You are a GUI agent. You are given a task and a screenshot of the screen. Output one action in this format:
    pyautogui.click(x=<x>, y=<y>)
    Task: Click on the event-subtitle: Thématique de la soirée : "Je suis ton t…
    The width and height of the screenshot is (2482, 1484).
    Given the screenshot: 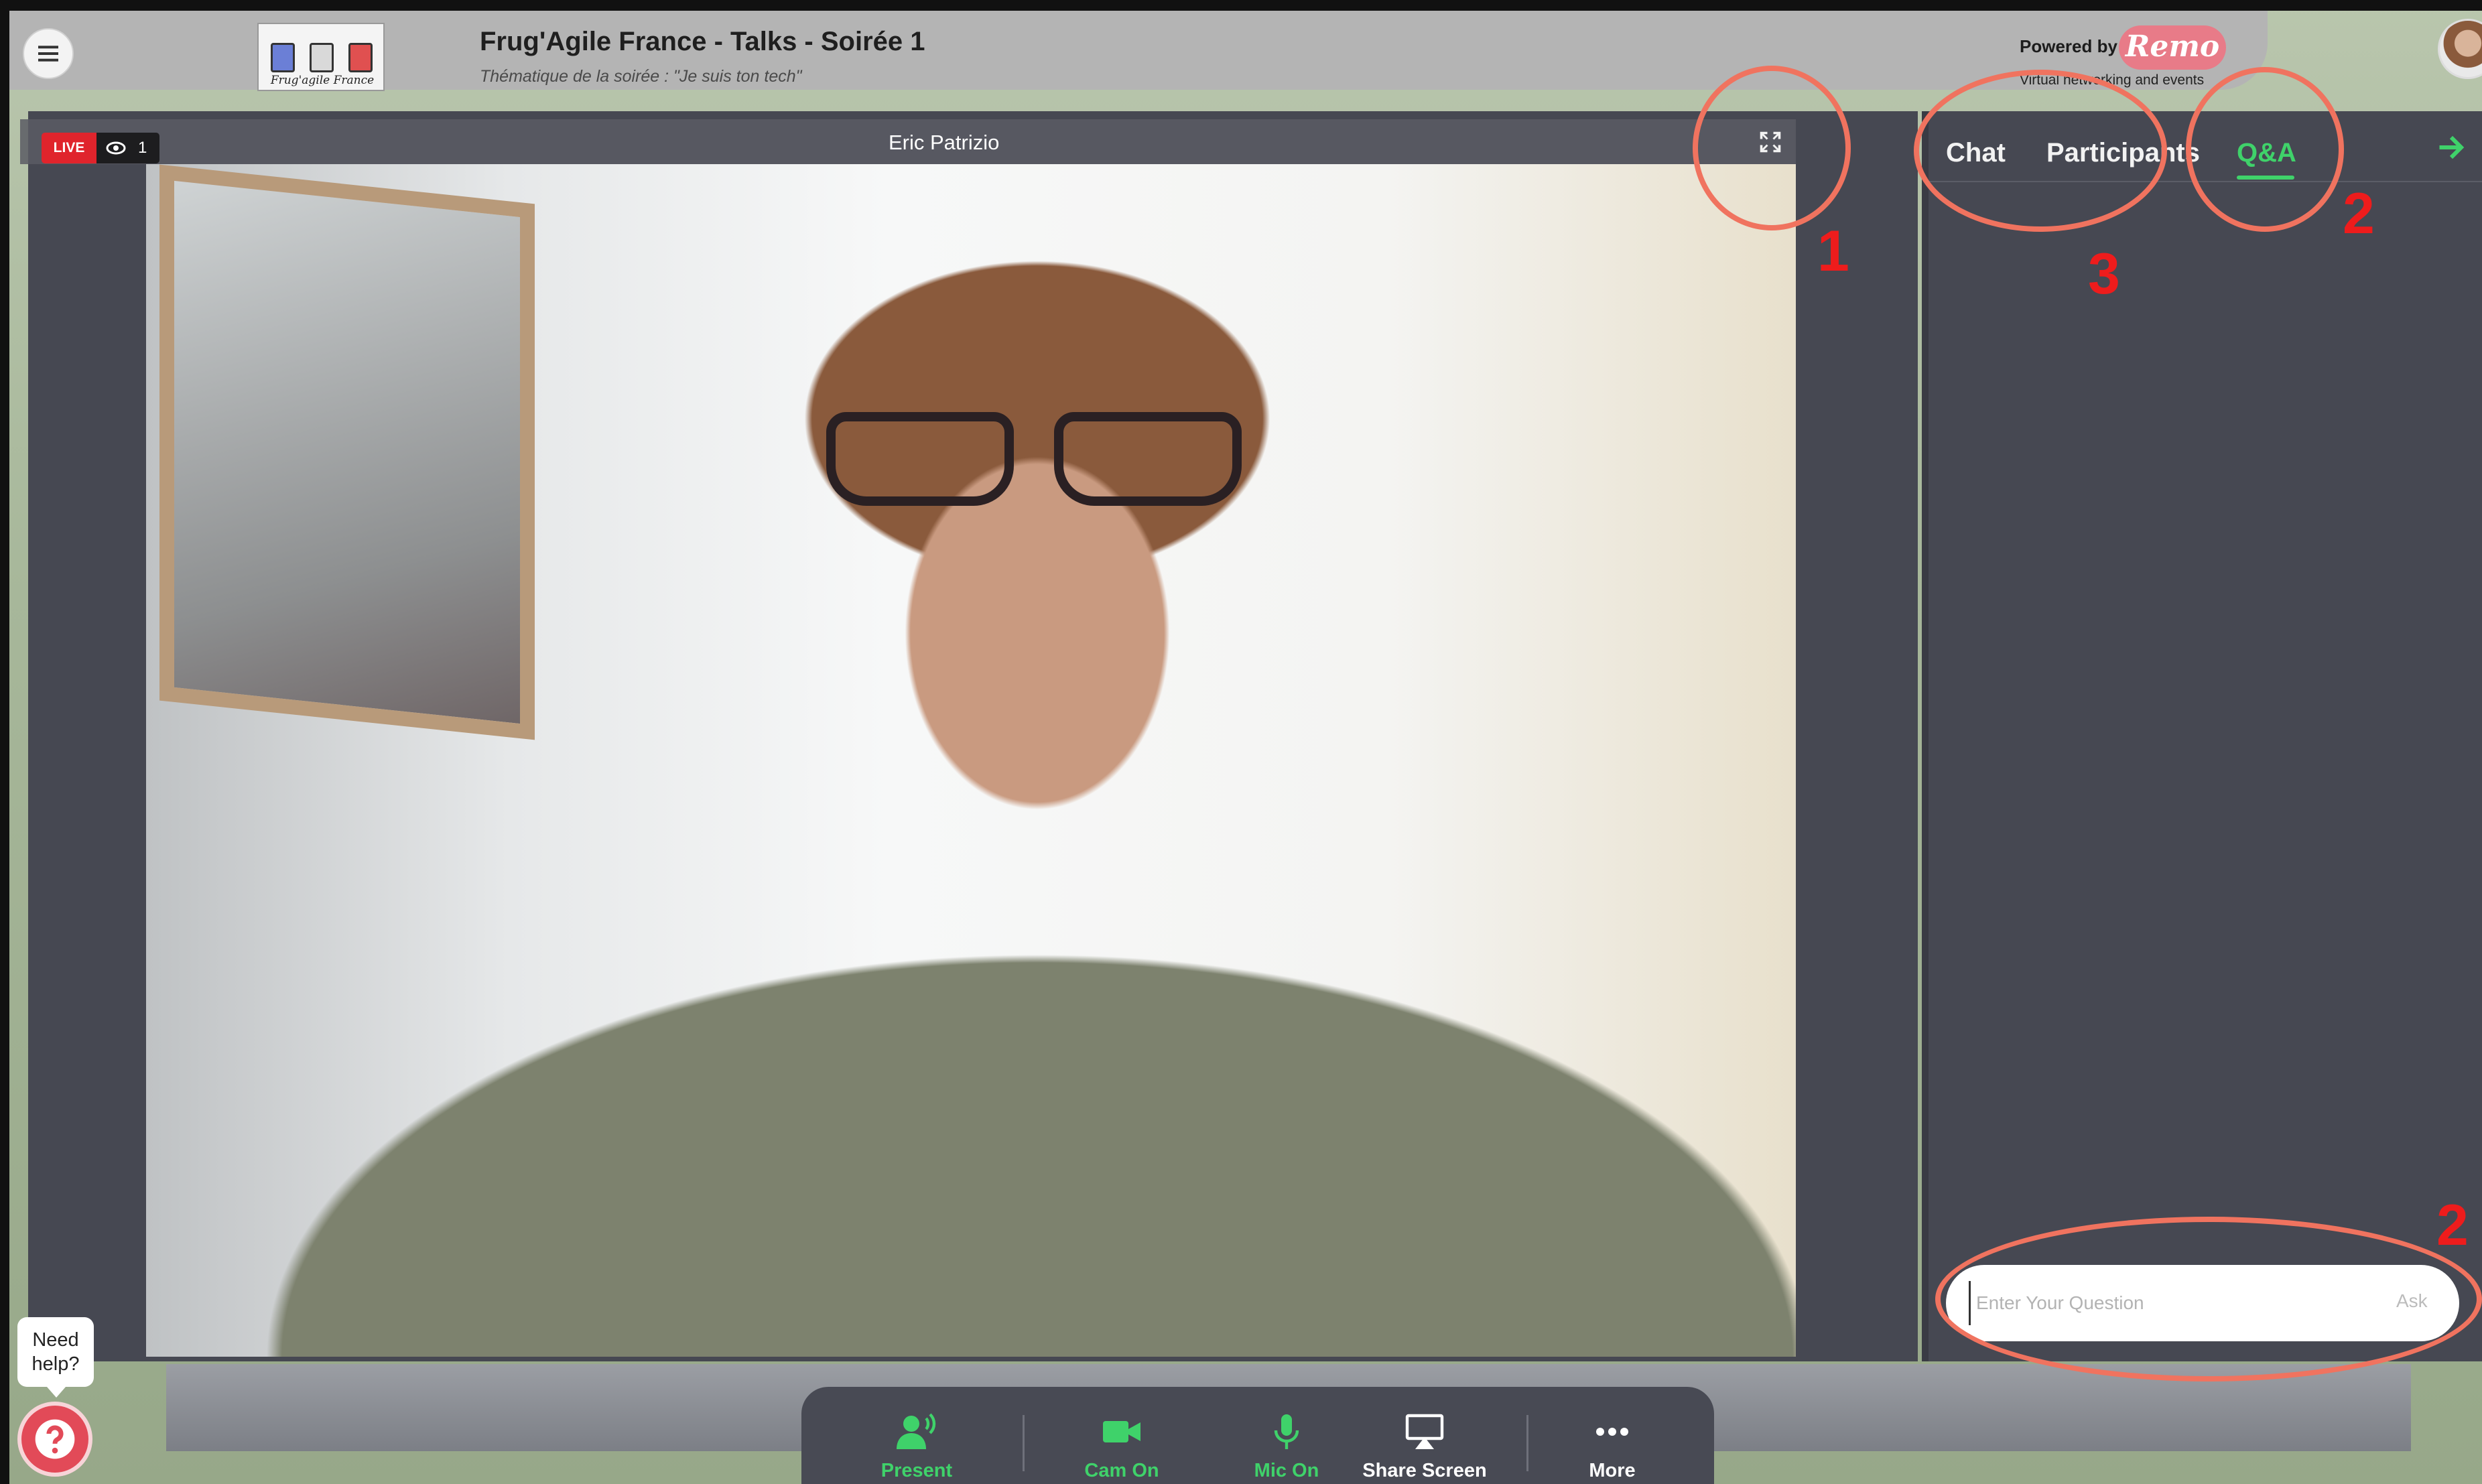 What is the action you would take?
    pyautogui.click(x=641, y=76)
    